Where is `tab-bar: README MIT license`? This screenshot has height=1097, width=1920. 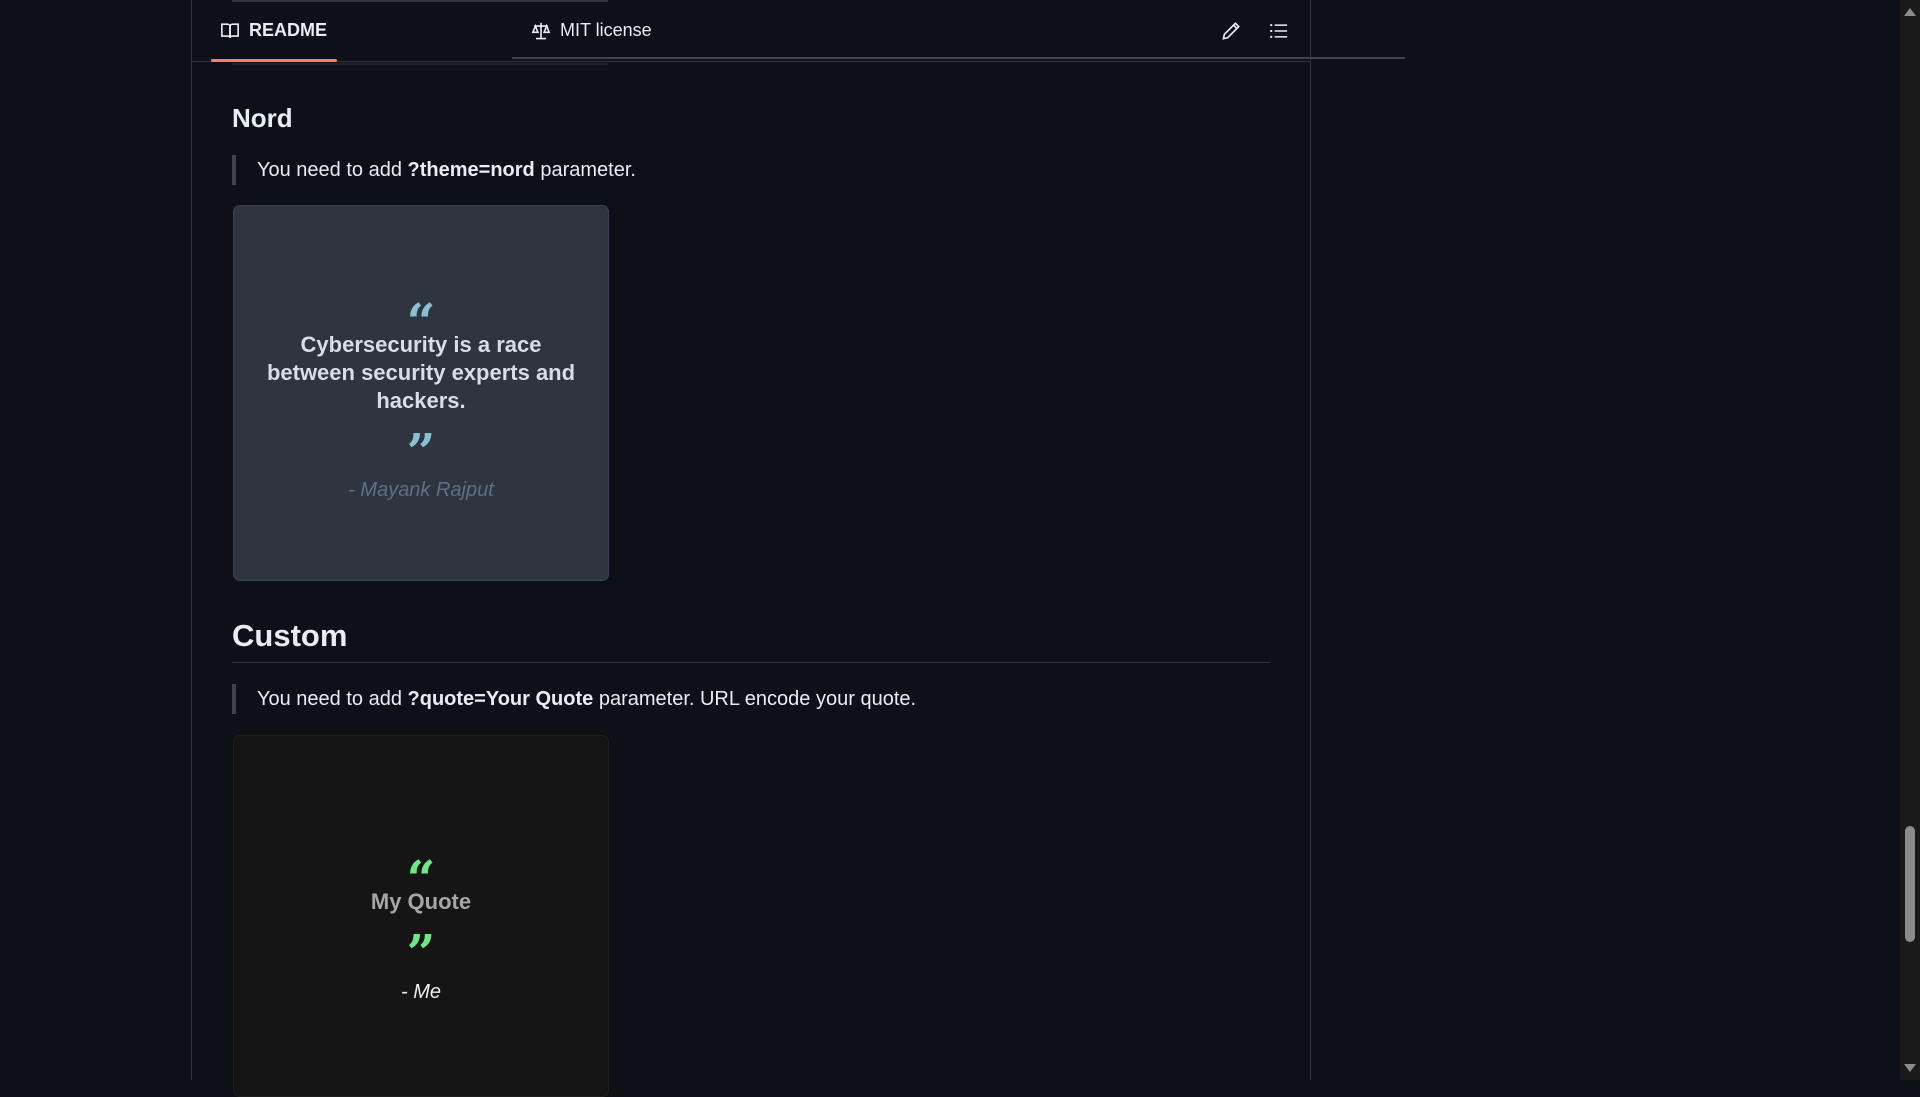
tab-bar: README MIT license is located at coordinates (798, 31).